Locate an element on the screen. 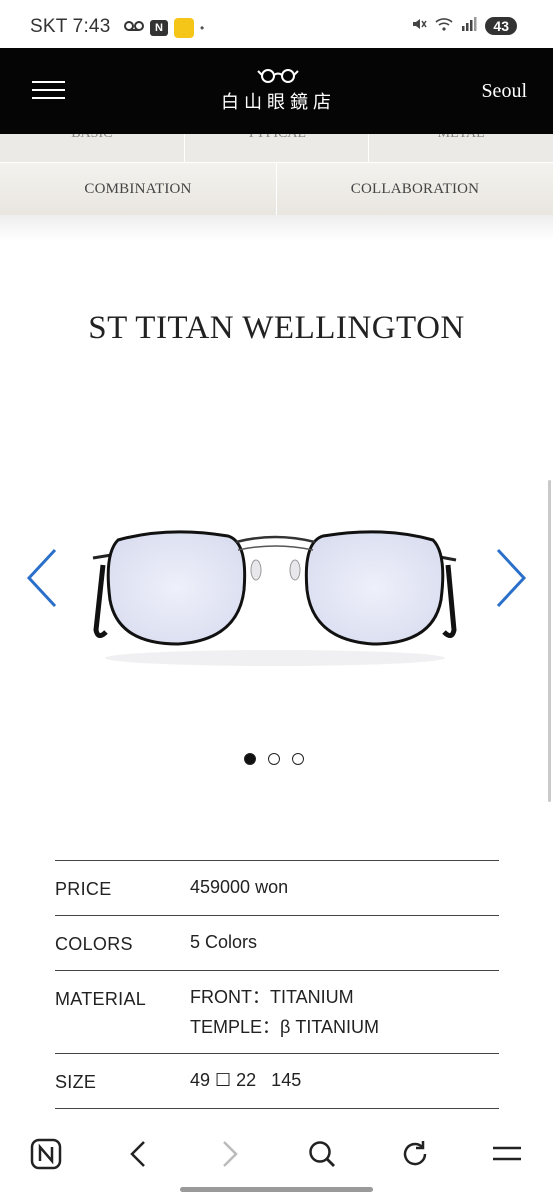 This screenshot has width=553, height=1200. refresh-button is located at coordinates (415, 1154).